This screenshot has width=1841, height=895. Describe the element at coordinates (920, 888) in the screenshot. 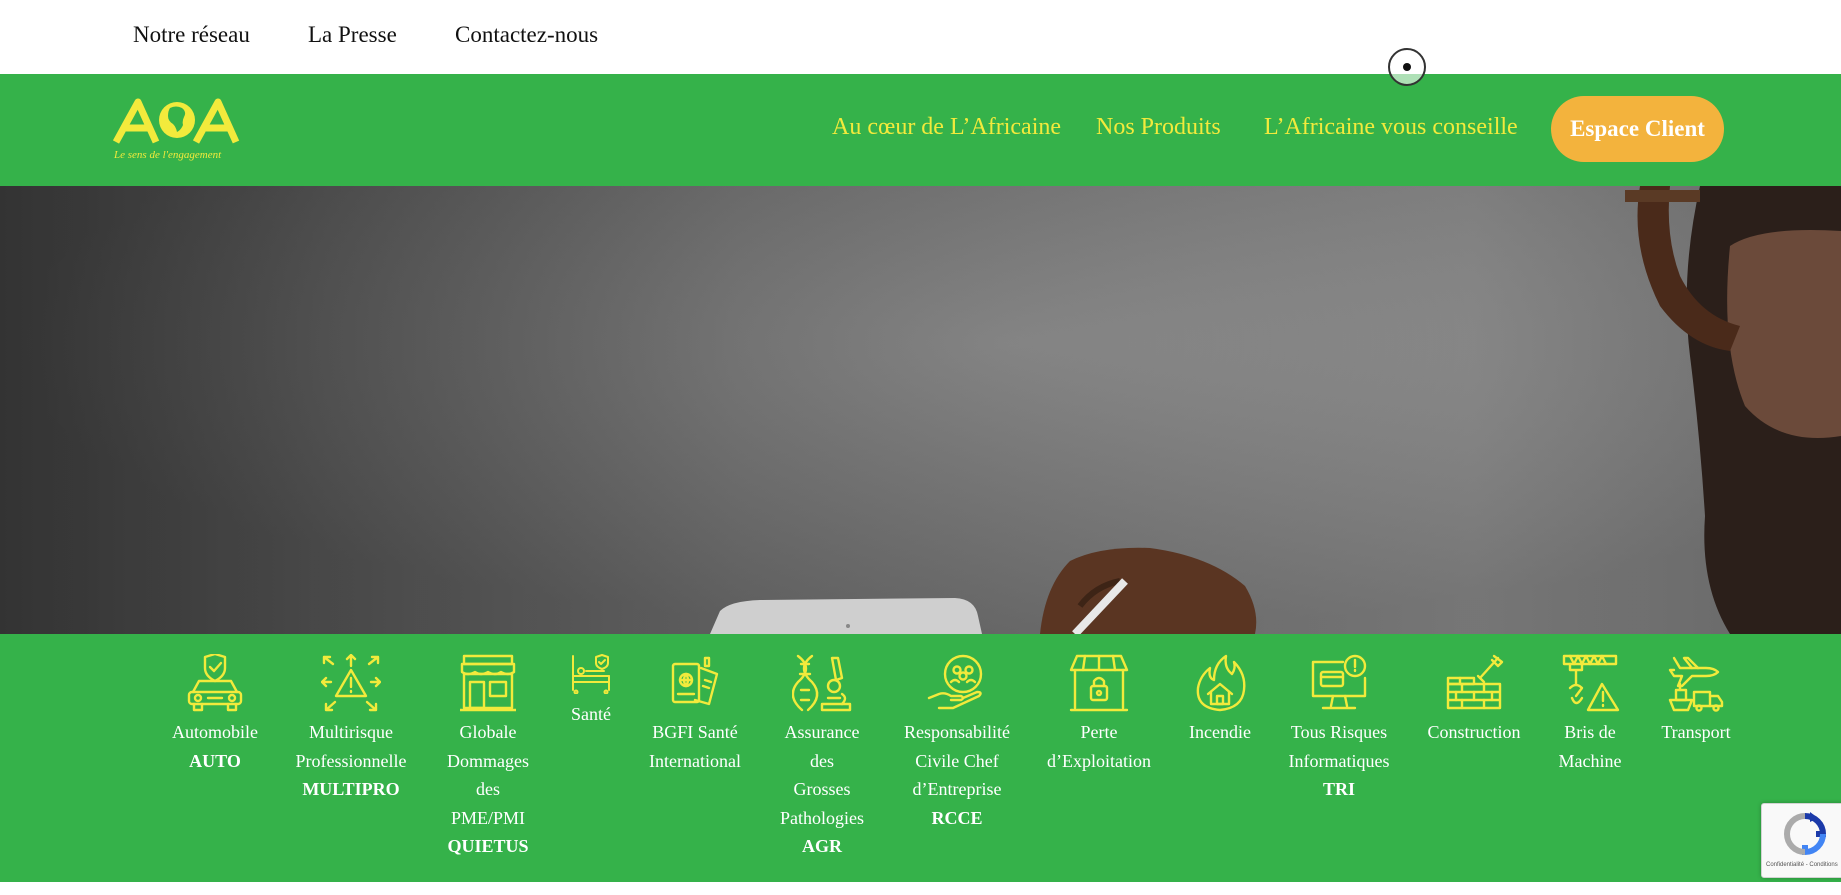

I see `page-bottom` at that location.